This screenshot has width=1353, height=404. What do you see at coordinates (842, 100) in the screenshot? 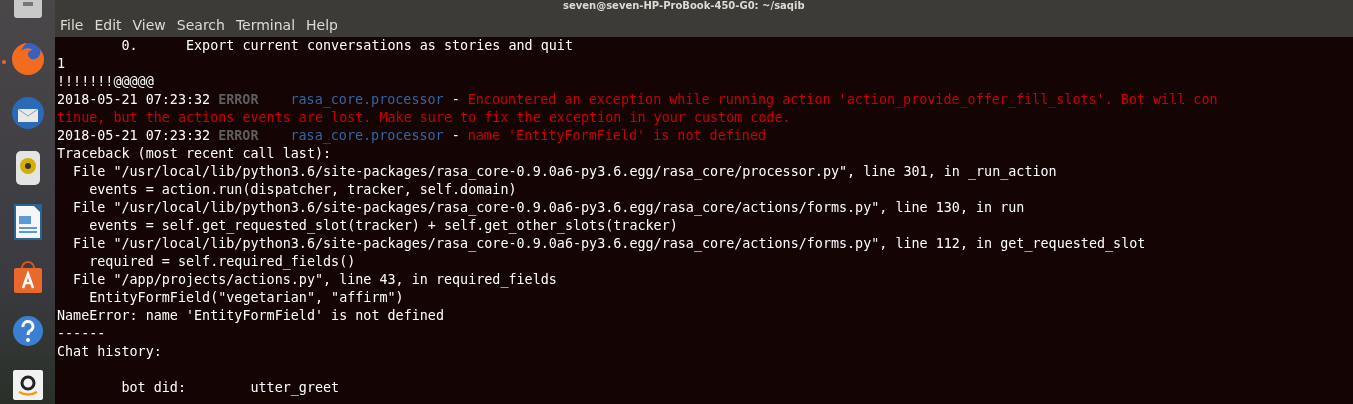
I see `error-message: Encountered an exception while running action 'action_provide_offer_fill_slots'. Bot will con` at bounding box center [842, 100].